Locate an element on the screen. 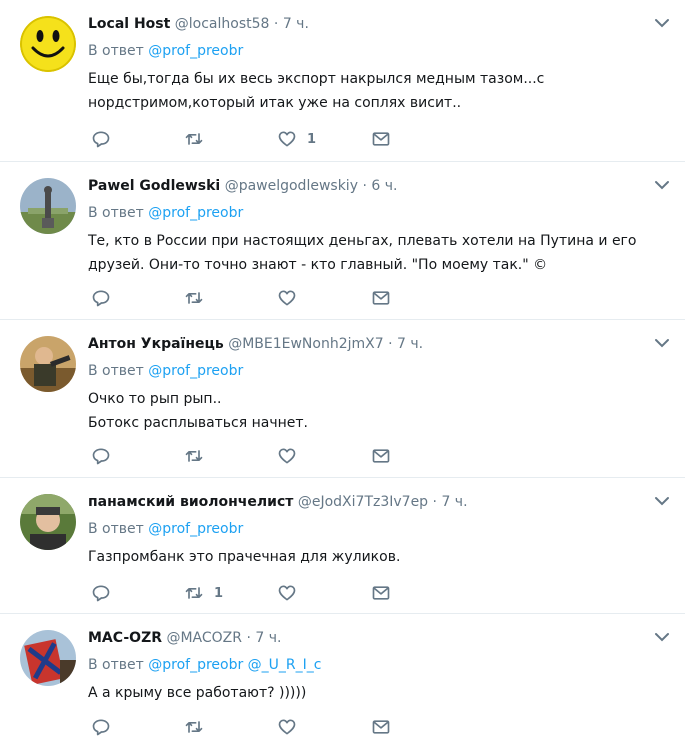 Image resolution: width=685 pixels, height=749 pixels. author-handle: @localhost58 is located at coordinates (222, 24).